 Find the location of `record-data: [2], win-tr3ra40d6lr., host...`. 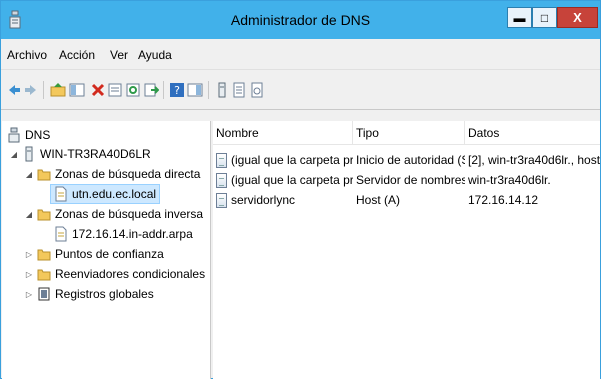

record-data: [2], win-tr3ra40d6lr., host... is located at coordinates (534, 160).